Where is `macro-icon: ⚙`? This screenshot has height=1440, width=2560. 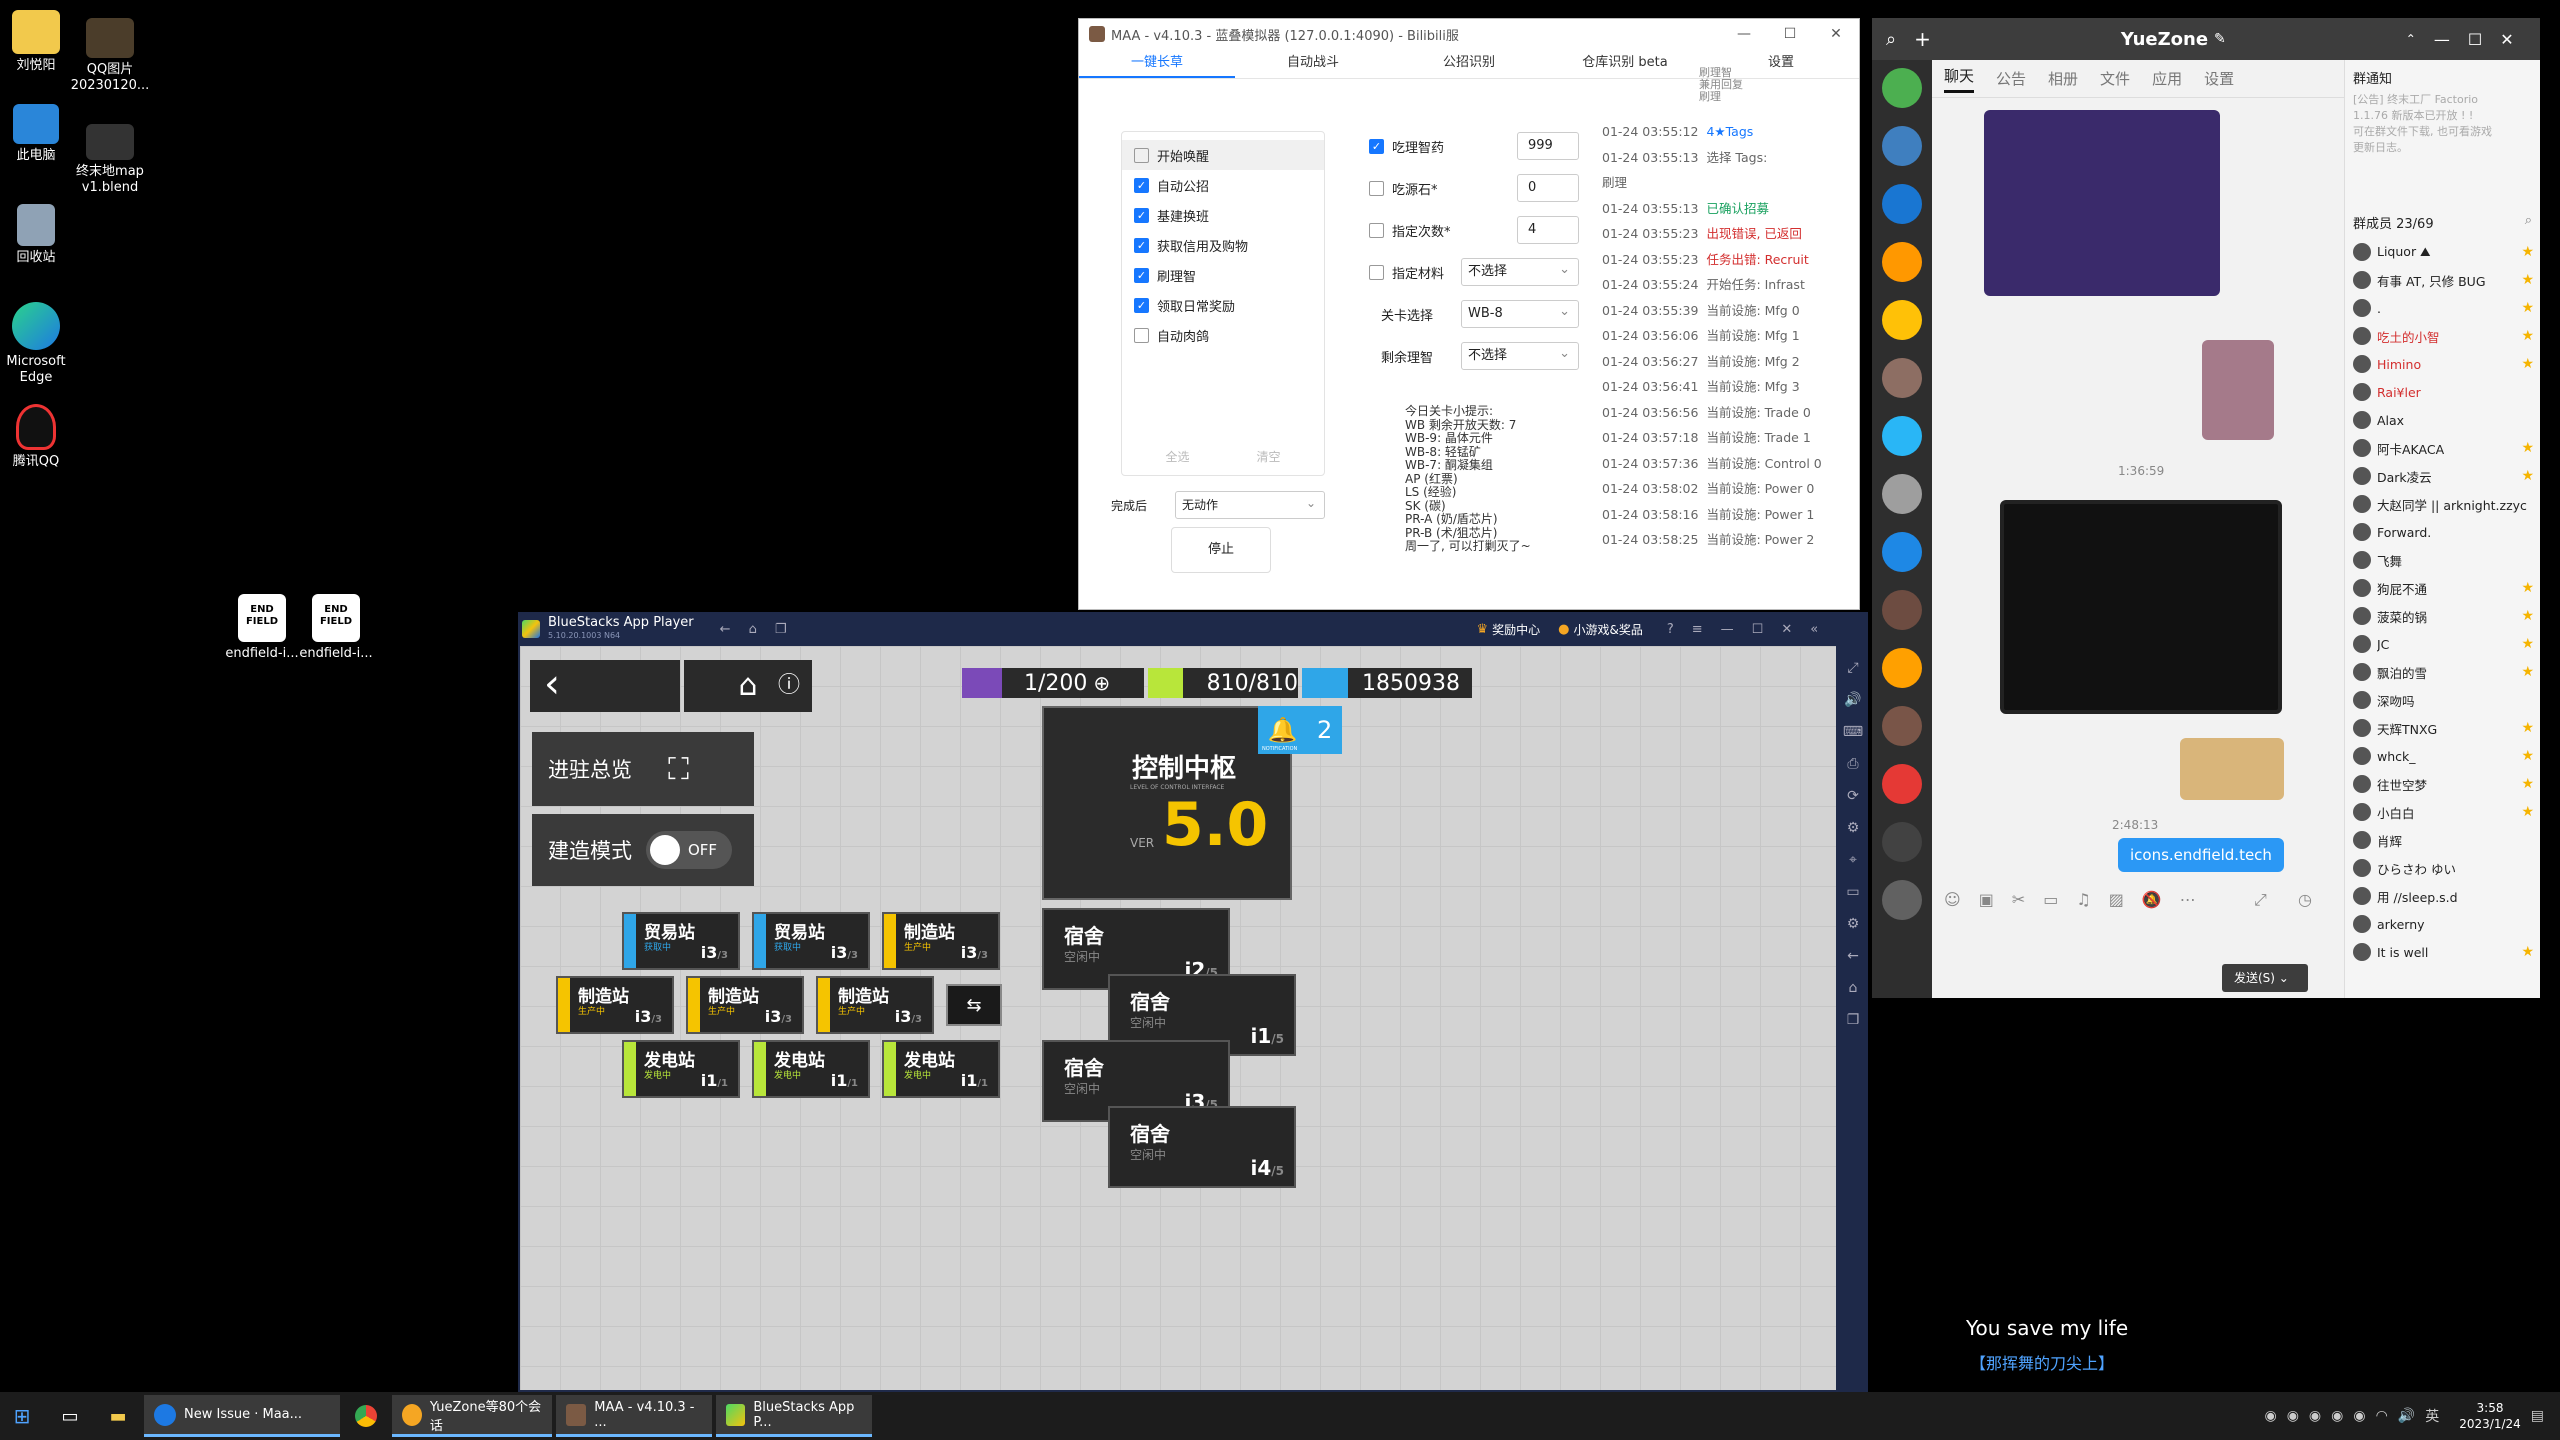
macro-icon: ⚙ is located at coordinates (1853, 828).